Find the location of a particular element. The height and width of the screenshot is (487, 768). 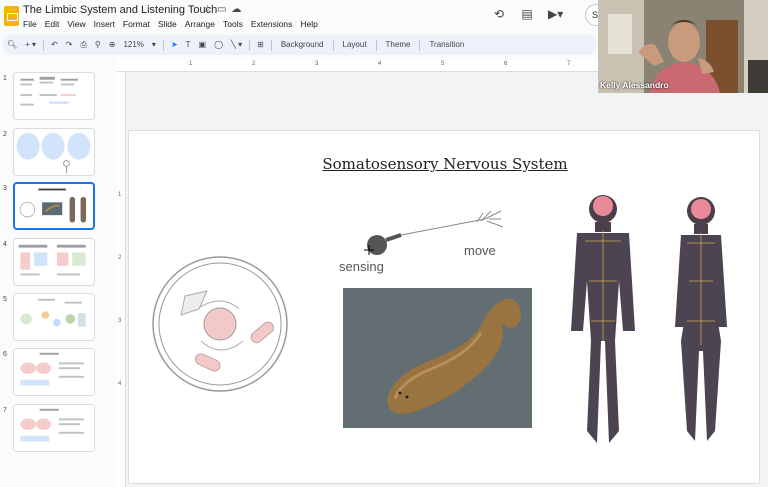

slide-thumbnail-row: 7 is located at coordinates (55, 429).